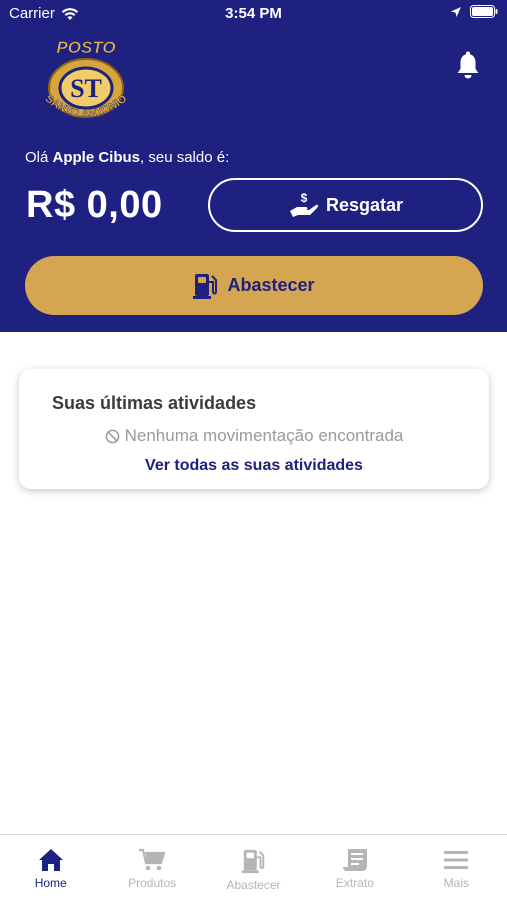  What do you see at coordinates (96, 157) in the screenshot?
I see `user-name: Apple Cibus` at bounding box center [96, 157].